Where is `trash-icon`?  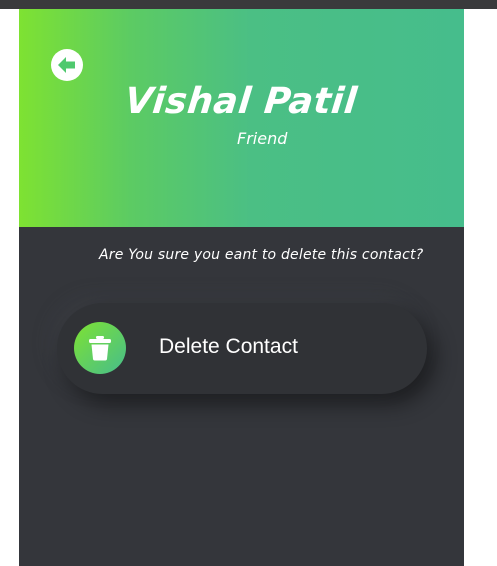
trash-icon is located at coordinates (100, 348).